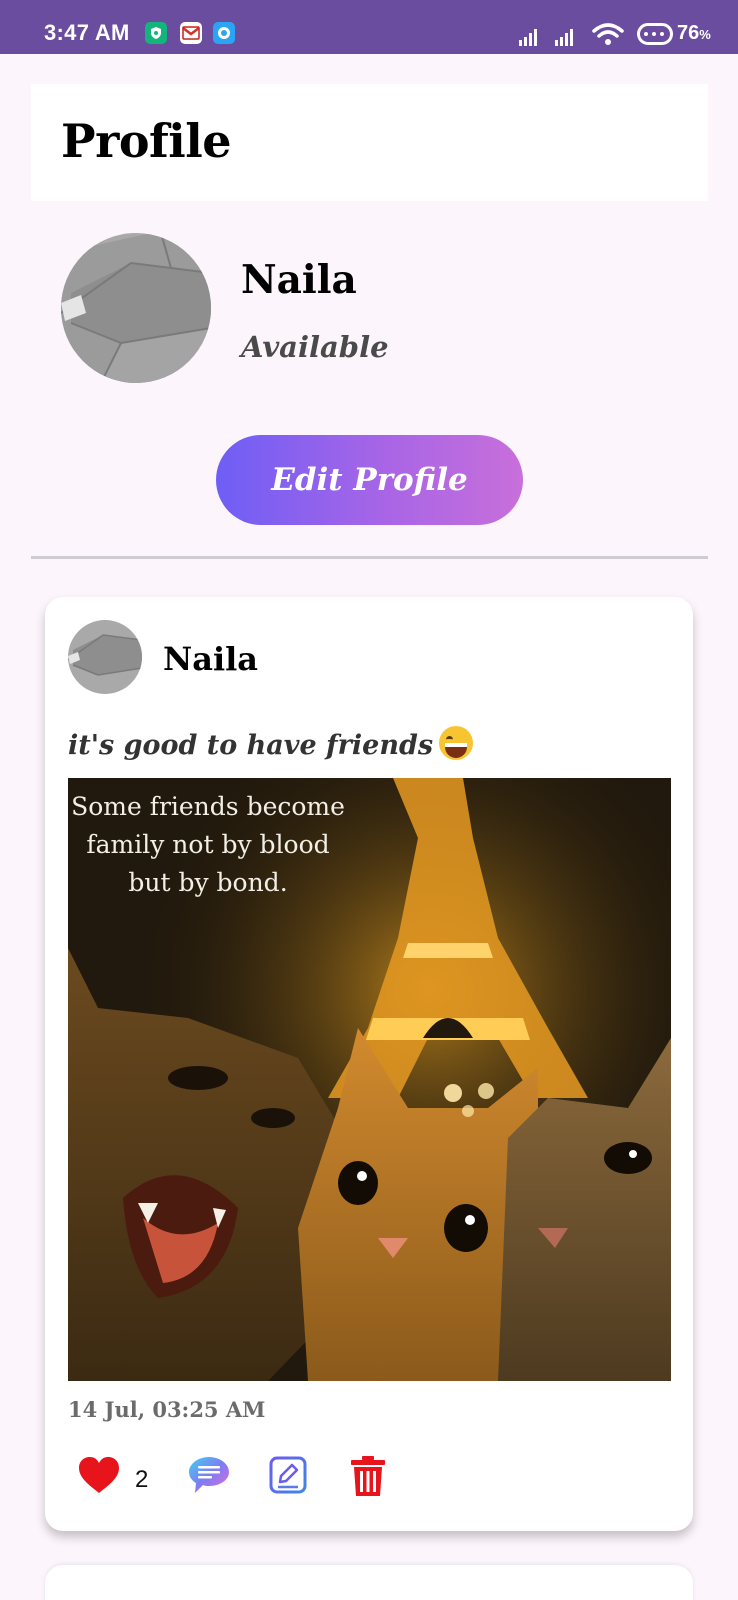 The image size is (738, 1600). I want to click on post-author-avatar, so click(105, 657).